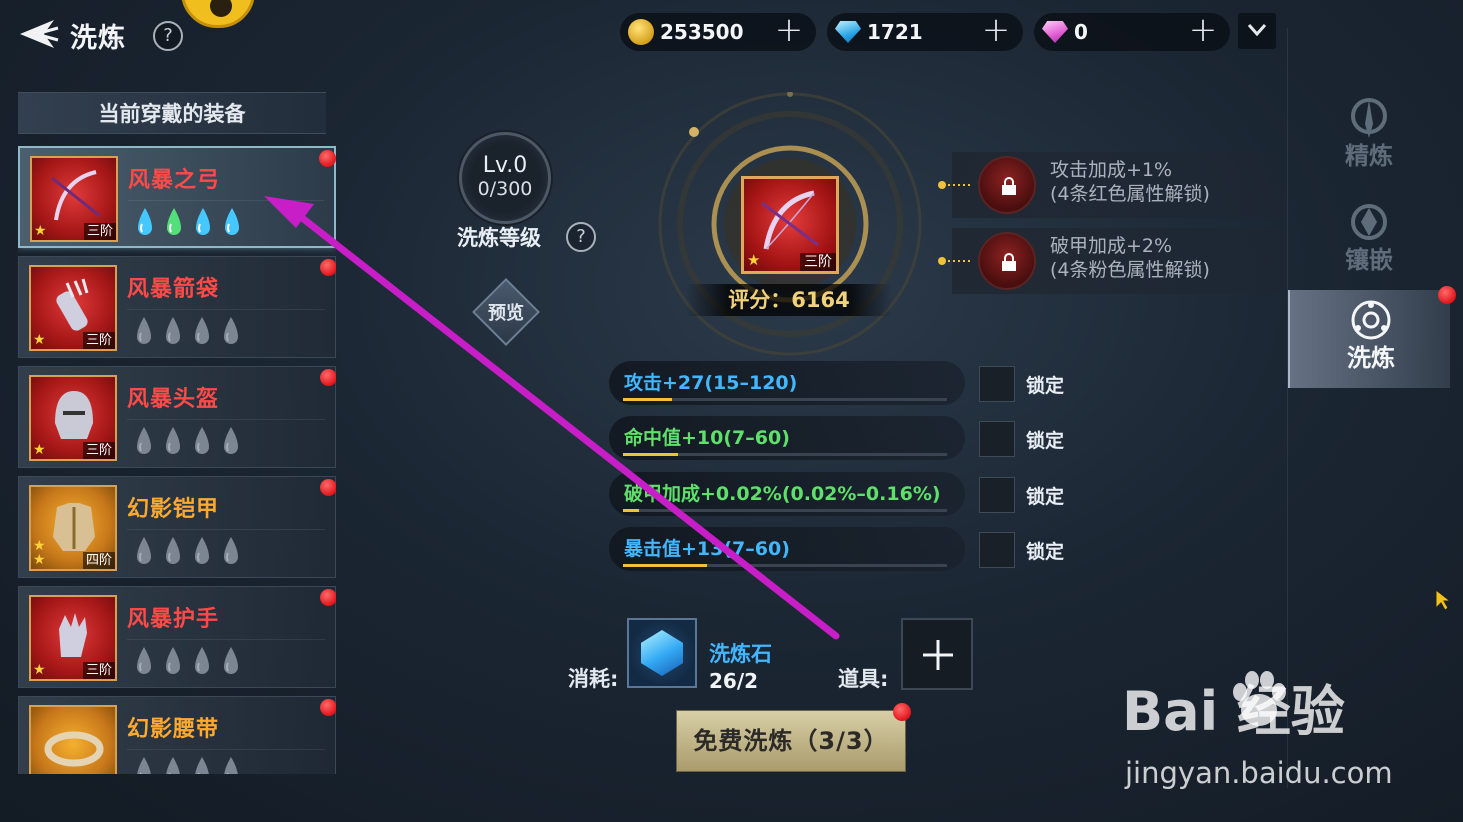 The height and width of the screenshot is (822, 1463). I want to click on equipment-item: ★ 三阶 风暴护手, so click(177, 637).